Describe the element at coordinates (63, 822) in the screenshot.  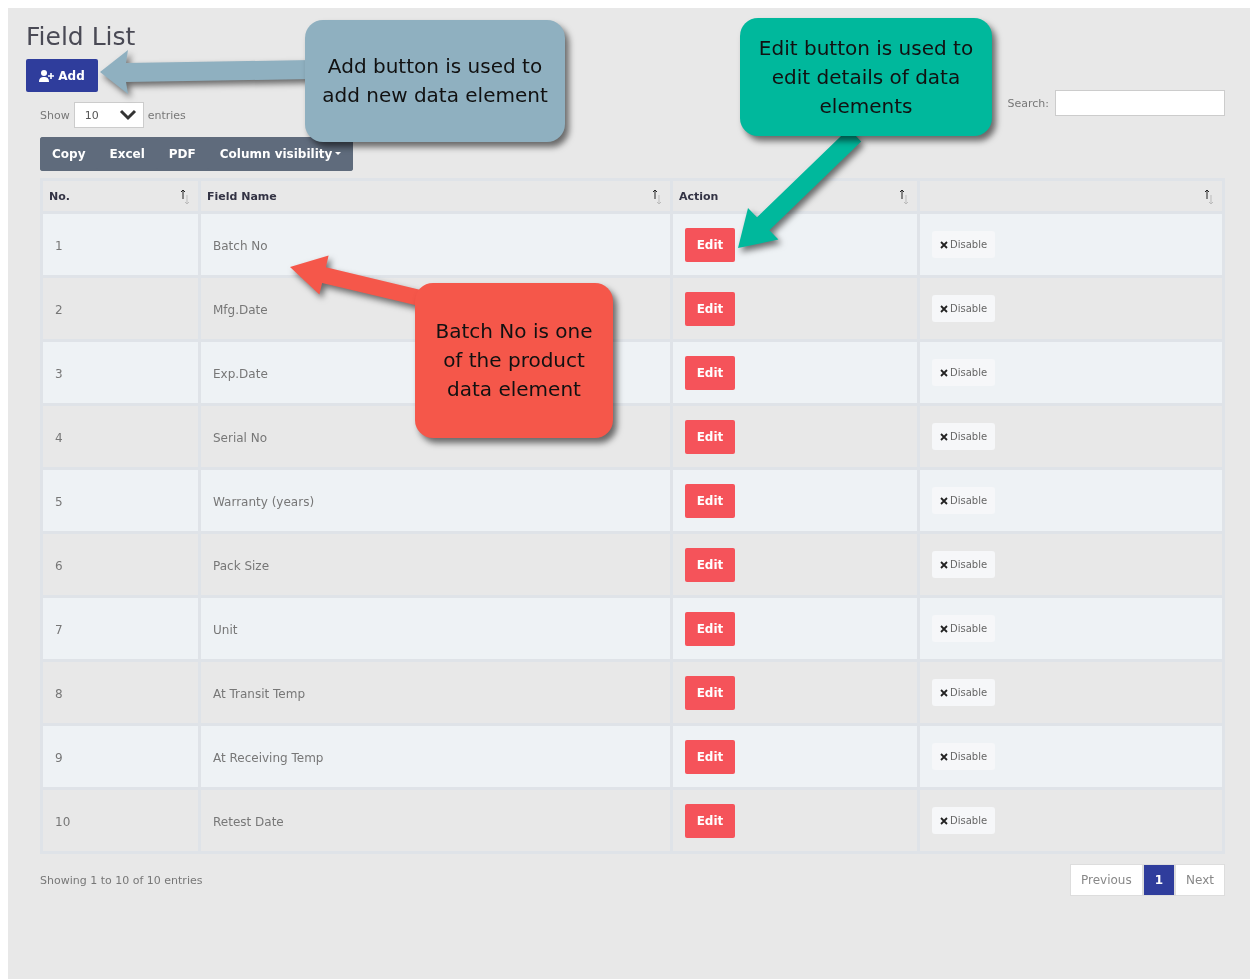
I see `table-cell: 10` at that location.